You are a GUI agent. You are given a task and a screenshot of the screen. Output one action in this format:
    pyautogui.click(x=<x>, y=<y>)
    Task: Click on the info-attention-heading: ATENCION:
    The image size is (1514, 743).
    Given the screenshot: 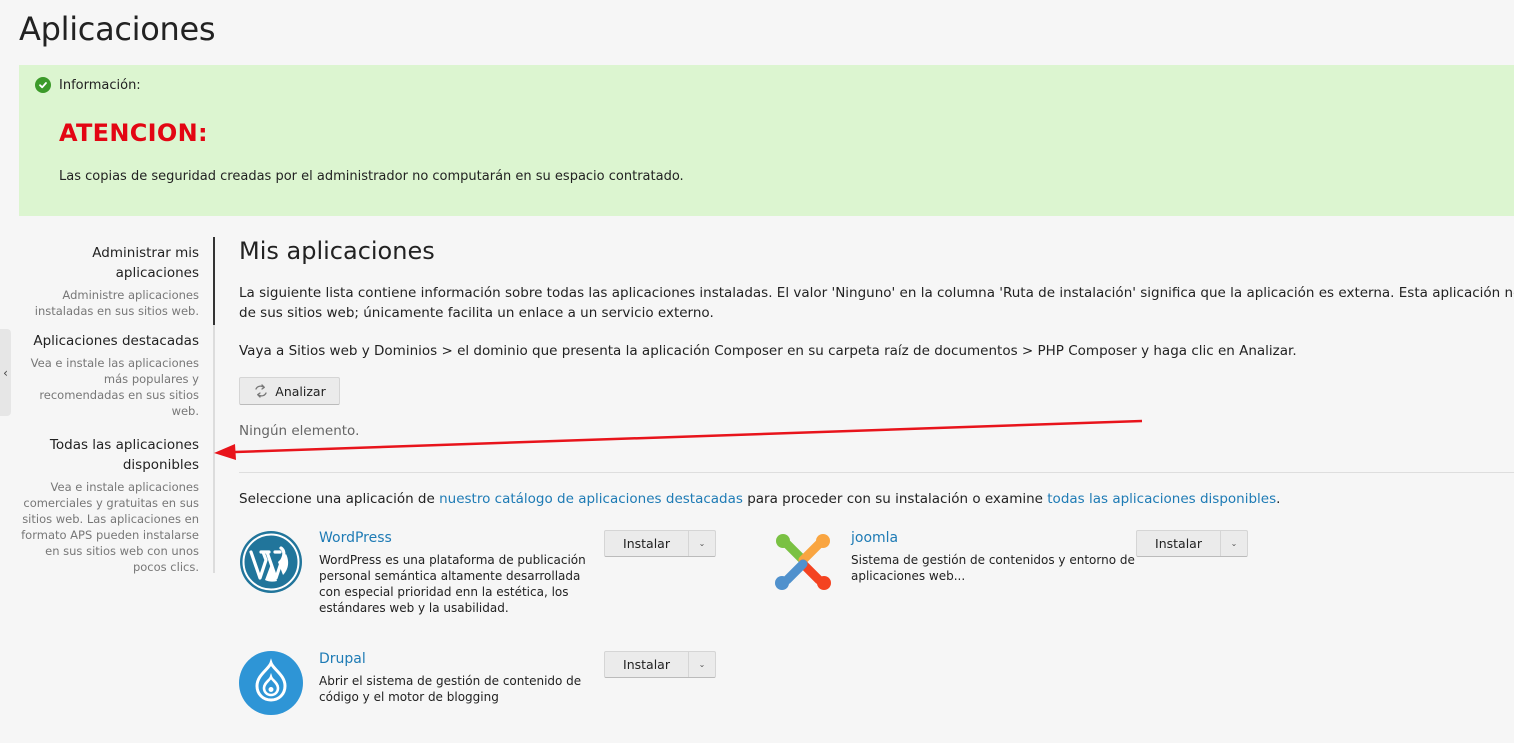 What is the action you would take?
    pyautogui.click(x=133, y=133)
    